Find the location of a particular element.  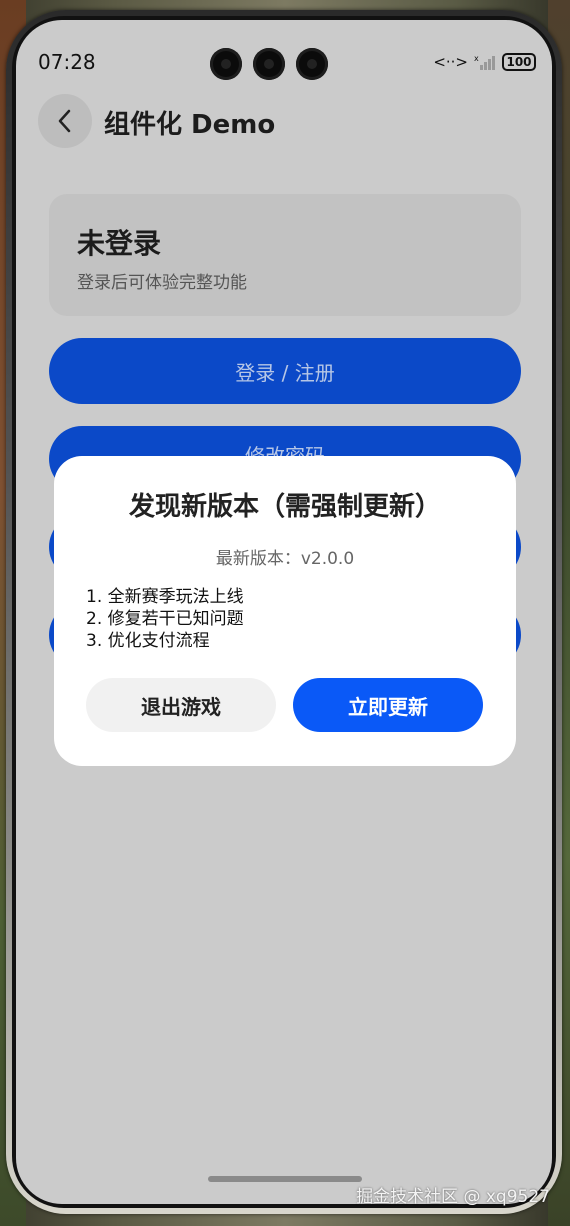

back-button is located at coordinates (65, 121).